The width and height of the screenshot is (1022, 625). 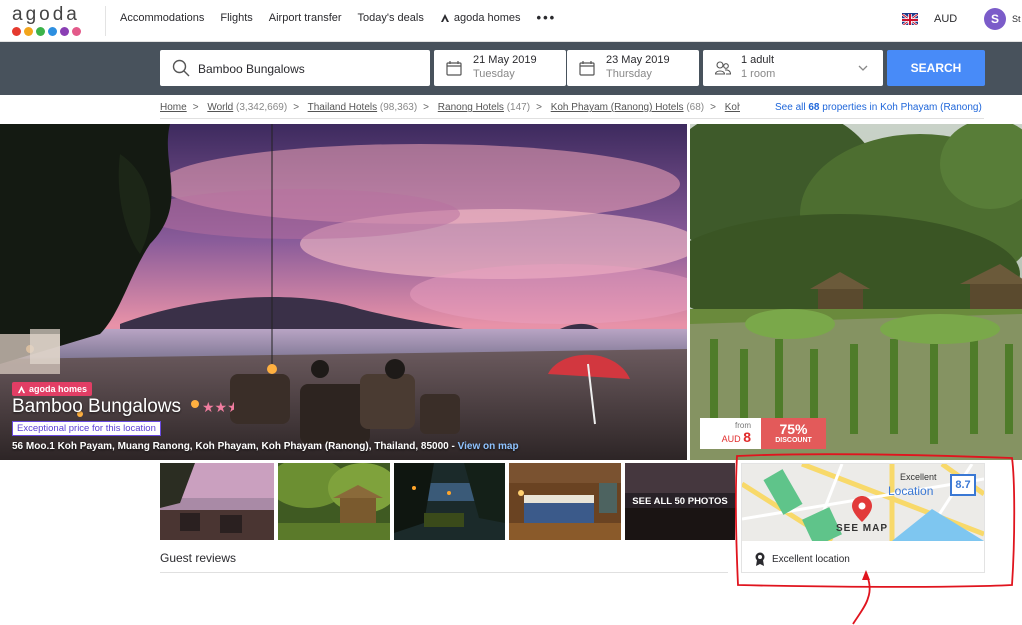 What do you see at coordinates (215, 407) in the screenshot?
I see `star-full-icons: ★★` at bounding box center [215, 407].